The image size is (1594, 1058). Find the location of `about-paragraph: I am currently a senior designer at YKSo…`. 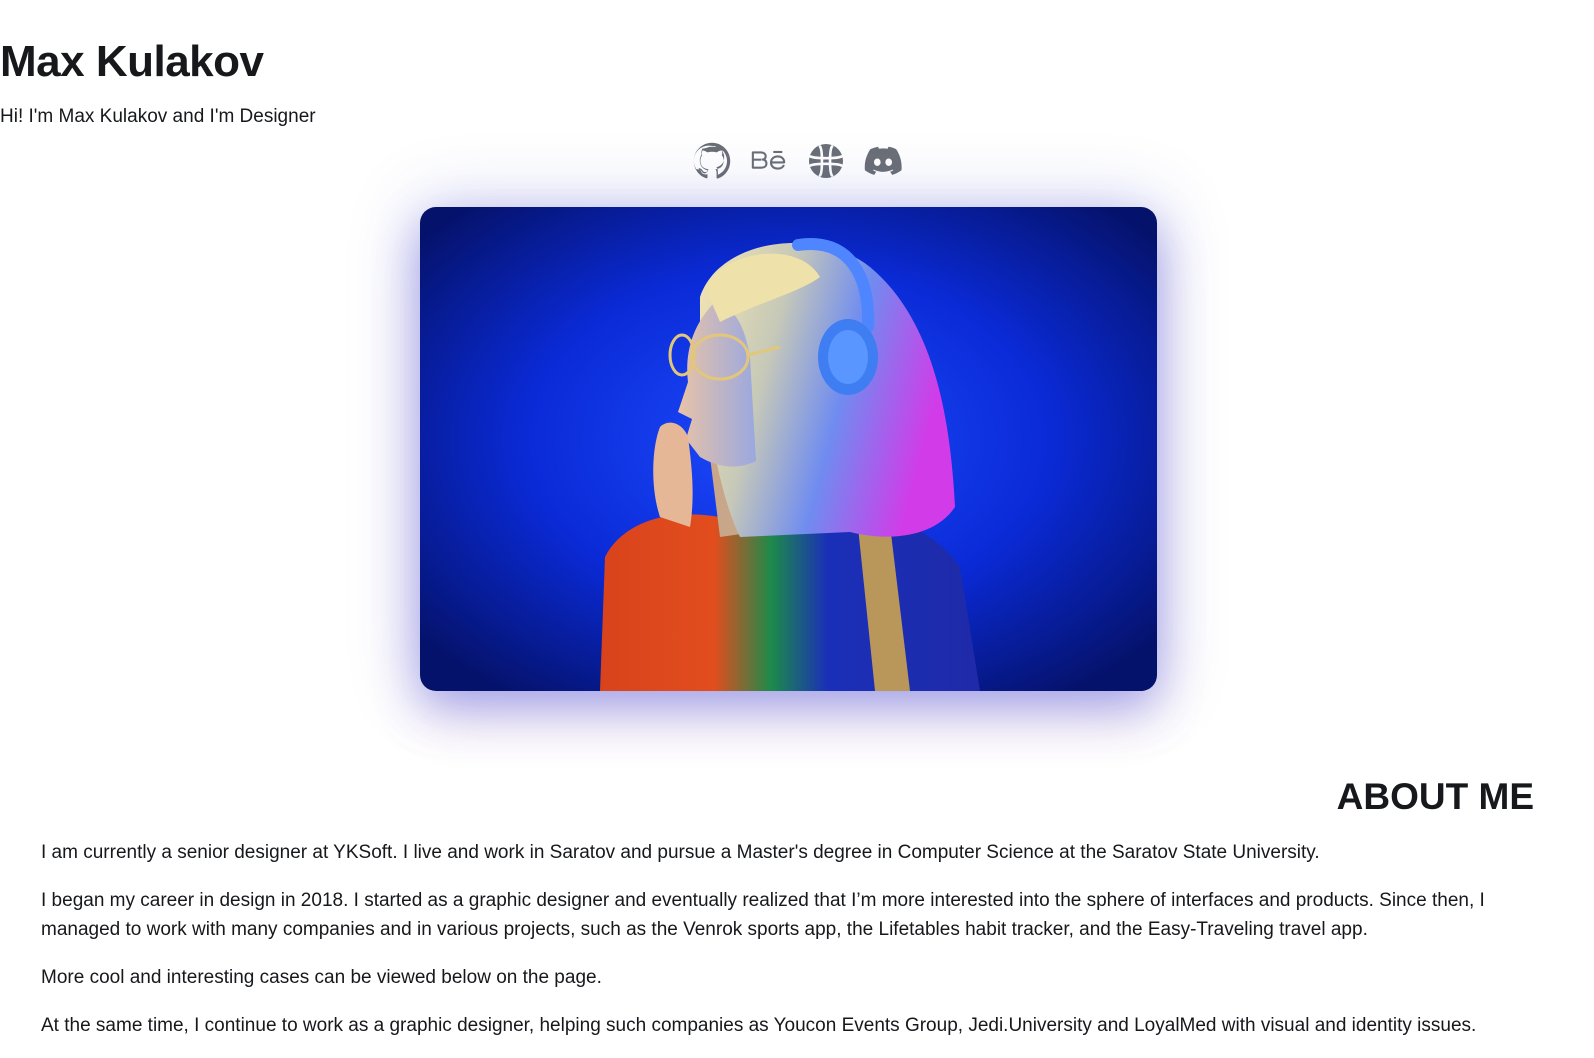

about-paragraph: I am currently a senior designer at YKSo… is located at coordinates (680, 852).